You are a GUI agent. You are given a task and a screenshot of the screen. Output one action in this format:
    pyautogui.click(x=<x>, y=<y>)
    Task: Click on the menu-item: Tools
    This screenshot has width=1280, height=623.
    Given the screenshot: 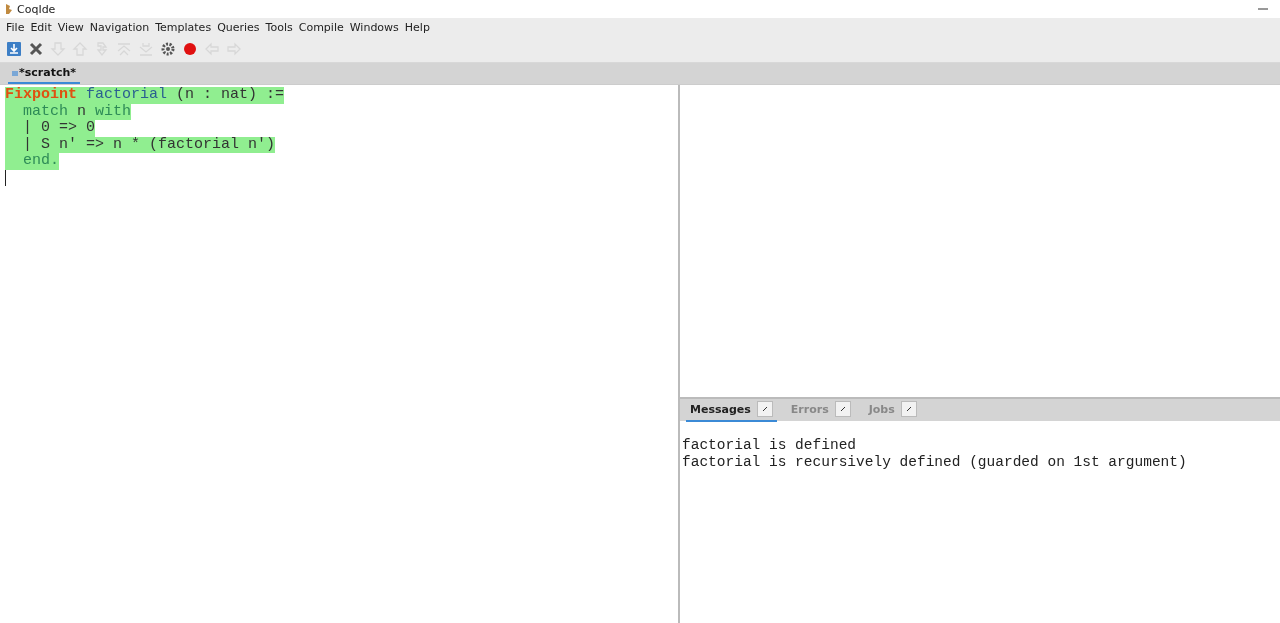 What is the action you would take?
    pyautogui.click(x=279, y=27)
    